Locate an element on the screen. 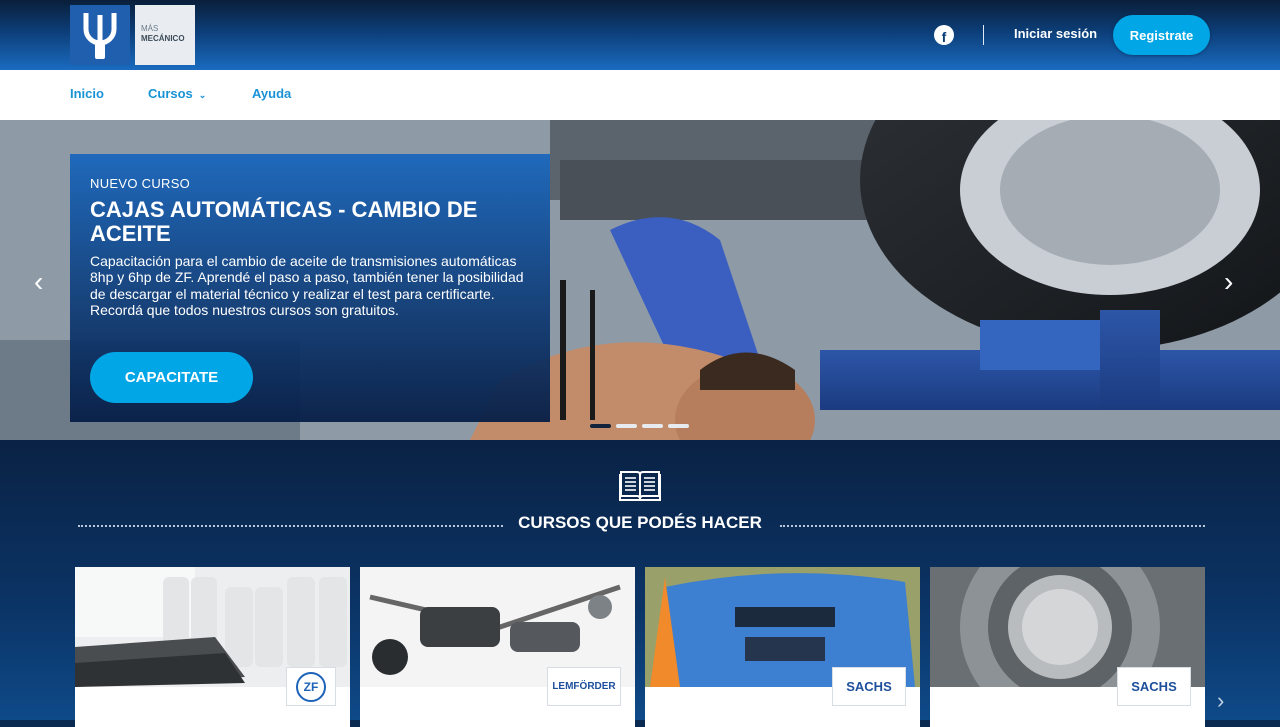  brand-label: ZF is located at coordinates (311, 686).